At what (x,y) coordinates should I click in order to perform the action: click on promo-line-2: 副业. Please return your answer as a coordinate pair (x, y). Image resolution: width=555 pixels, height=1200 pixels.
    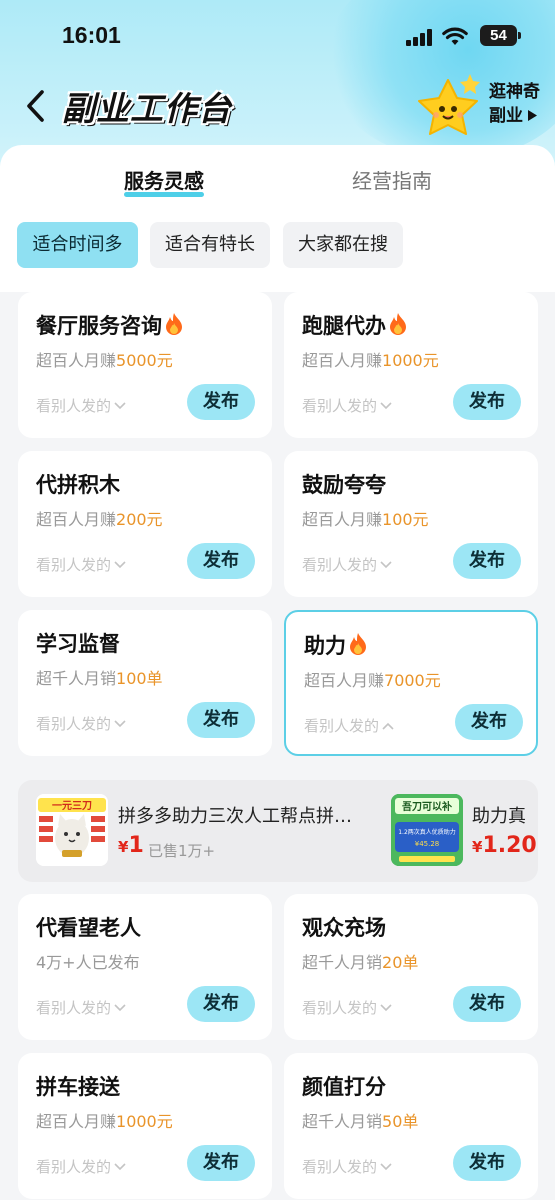
    Looking at the image, I should click on (506, 116).